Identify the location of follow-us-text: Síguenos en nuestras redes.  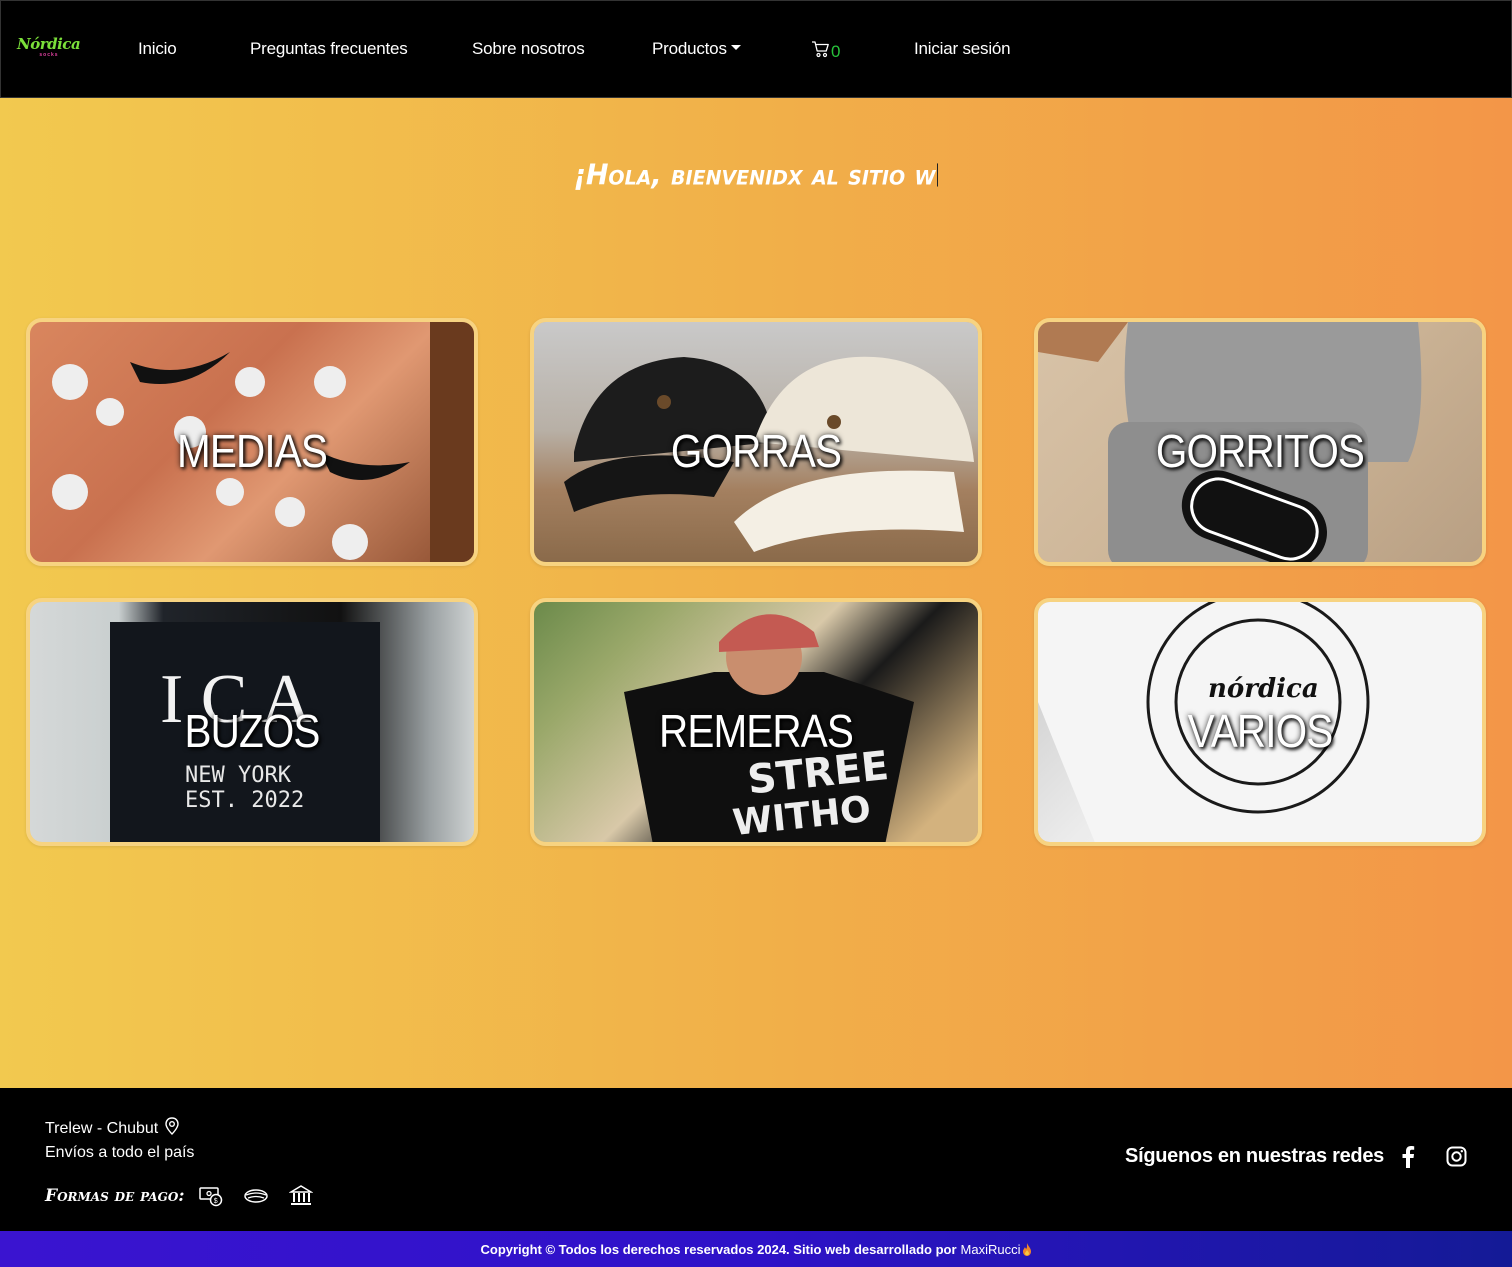
(1254, 1156).